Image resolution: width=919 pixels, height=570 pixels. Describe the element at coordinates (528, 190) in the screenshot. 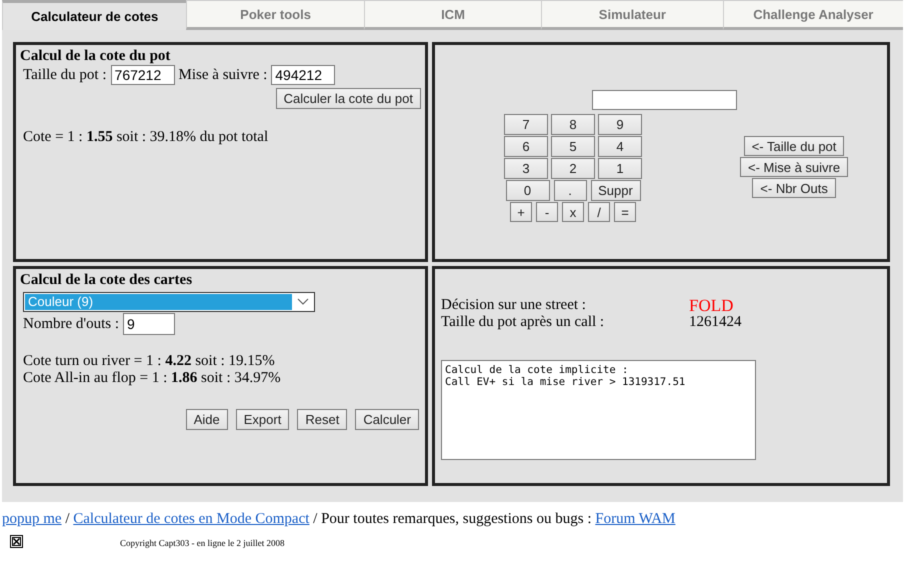

I see `keypad-key: 0` at that location.